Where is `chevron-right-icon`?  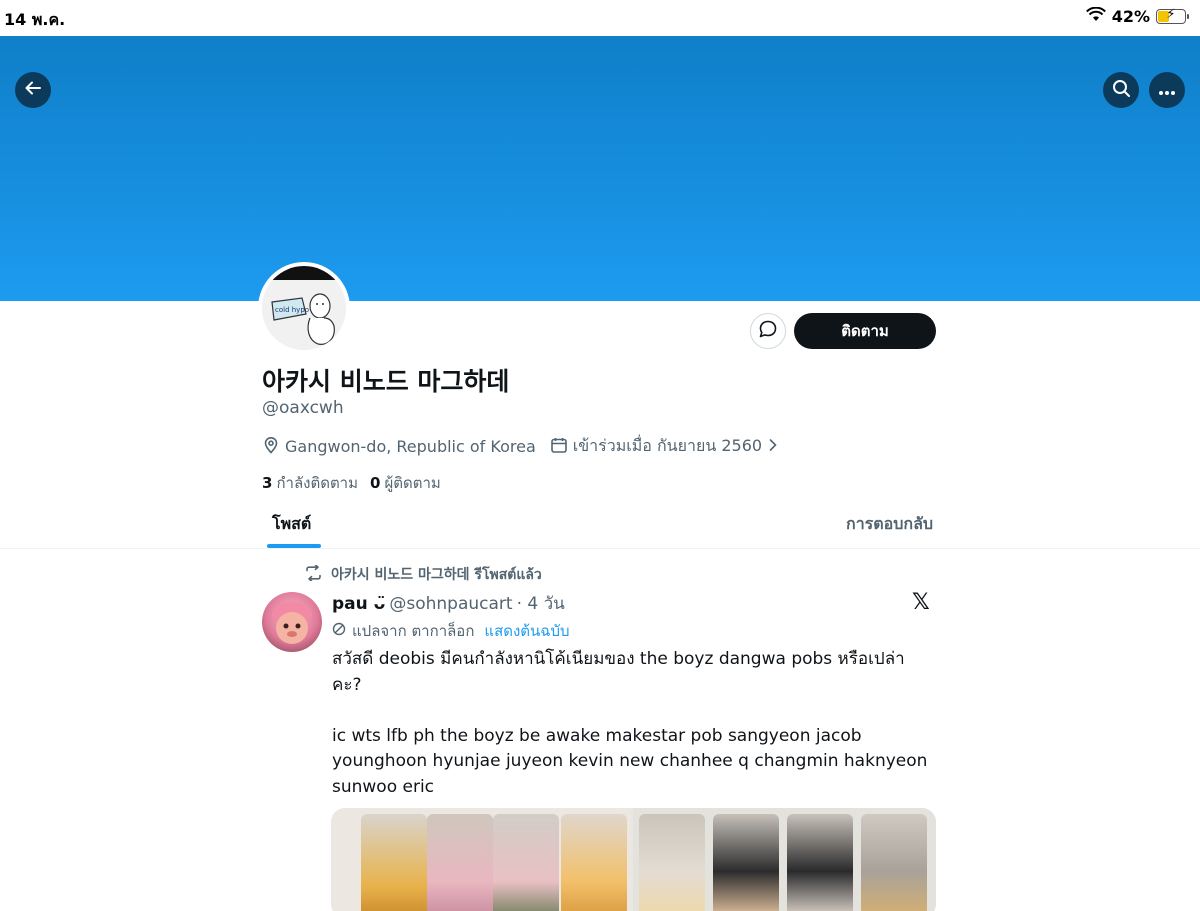
chevron-right-icon is located at coordinates (773, 446).